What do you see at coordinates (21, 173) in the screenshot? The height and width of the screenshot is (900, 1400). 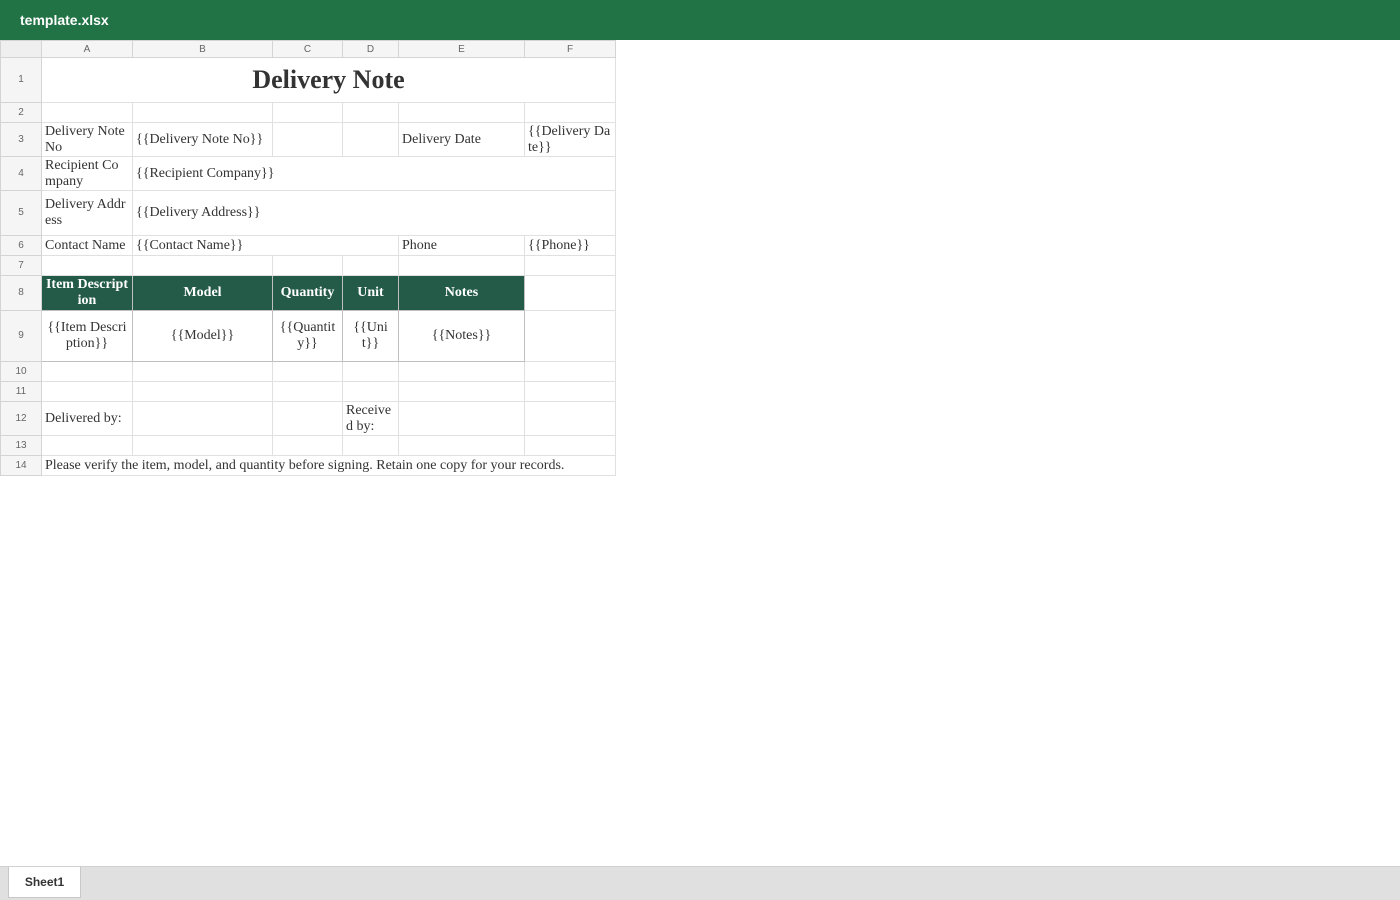 I see `row-header-4: 4` at bounding box center [21, 173].